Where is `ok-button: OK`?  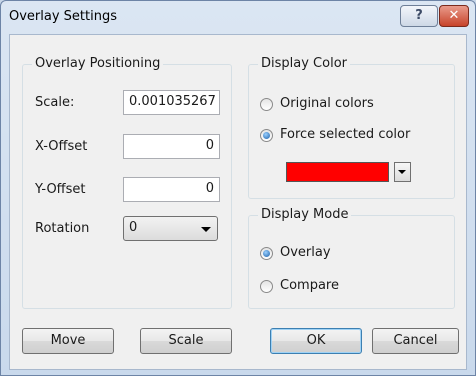
ok-button: OK is located at coordinates (316, 341).